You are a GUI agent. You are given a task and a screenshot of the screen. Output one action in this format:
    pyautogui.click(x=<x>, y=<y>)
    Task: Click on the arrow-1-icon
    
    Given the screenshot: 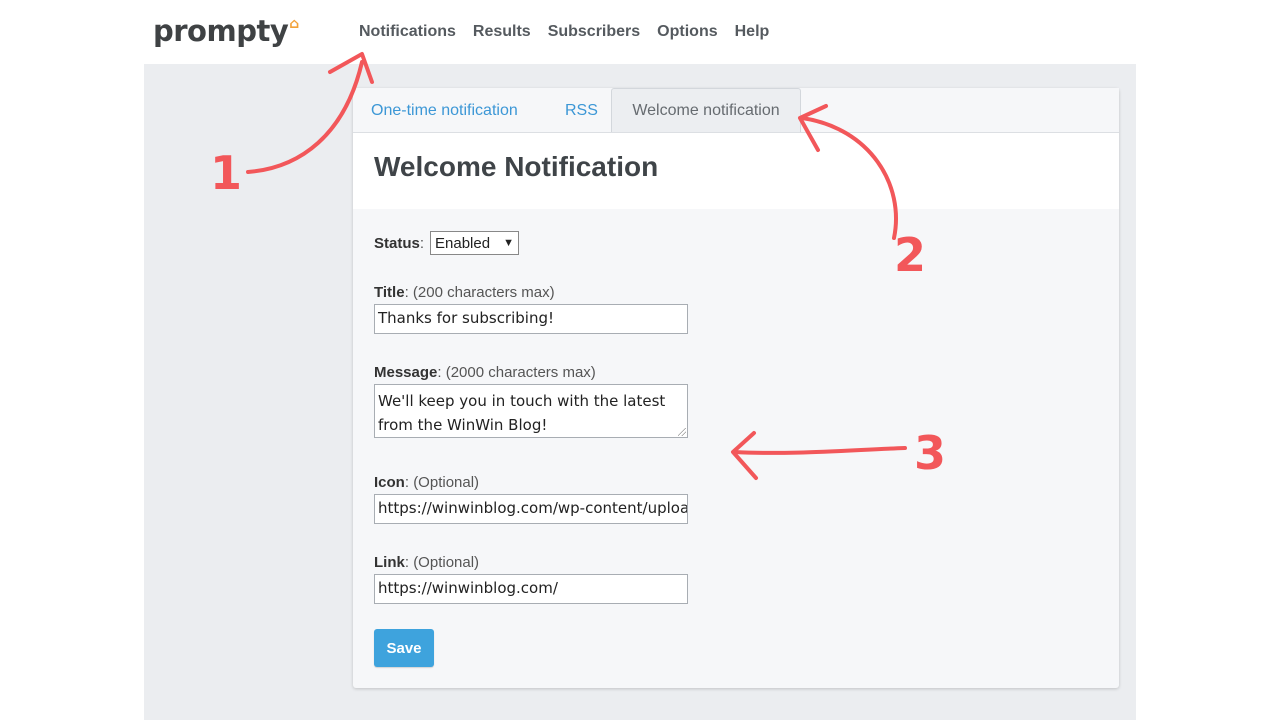 What is the action you would take?
    pyautogui.click(x=305, y=117)
    